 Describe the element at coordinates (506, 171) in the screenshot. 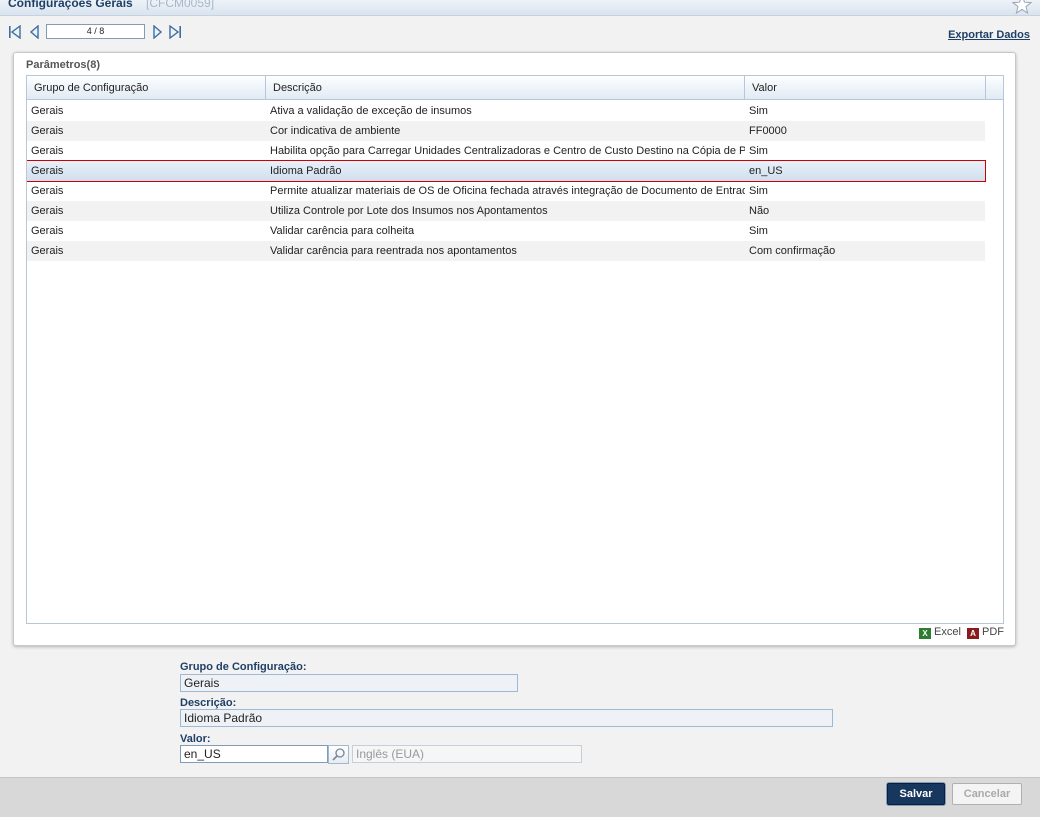

I see `table-row-selected: Gerais Idioma Padrão en_US` at that location.